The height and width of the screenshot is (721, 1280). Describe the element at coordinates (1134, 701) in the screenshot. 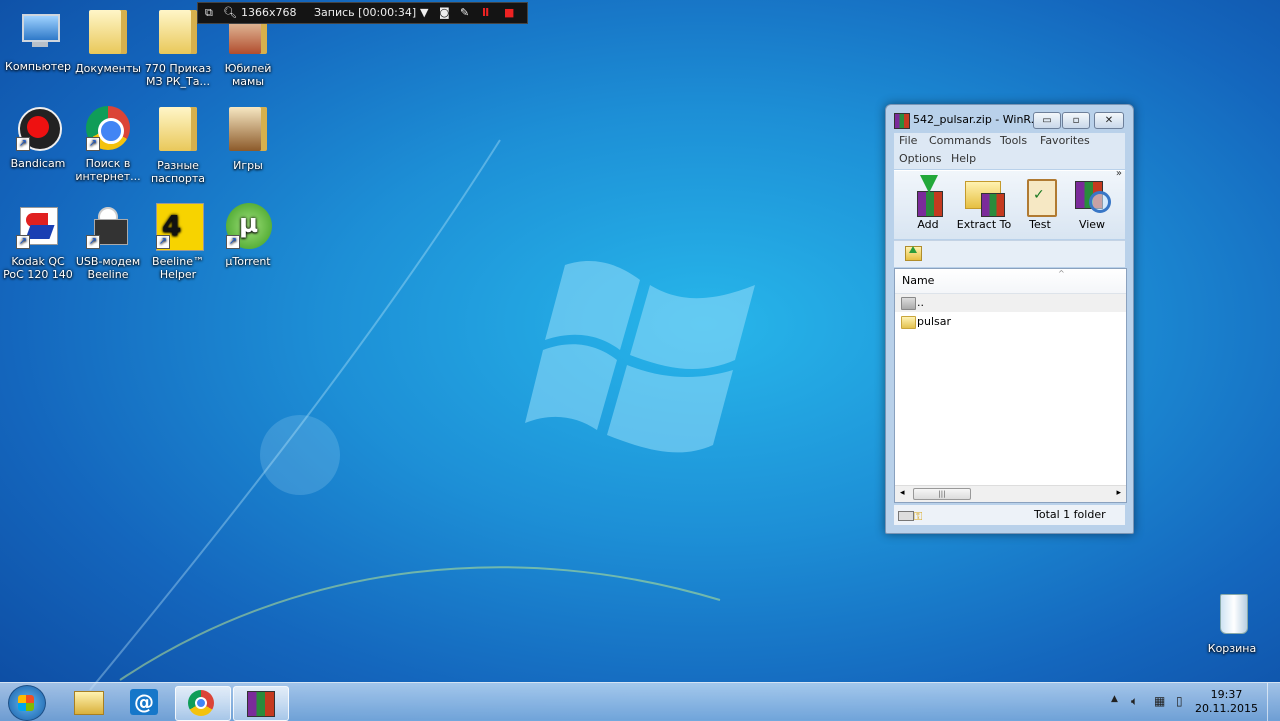

I see `volume-icon: 🔈︎` at that location.